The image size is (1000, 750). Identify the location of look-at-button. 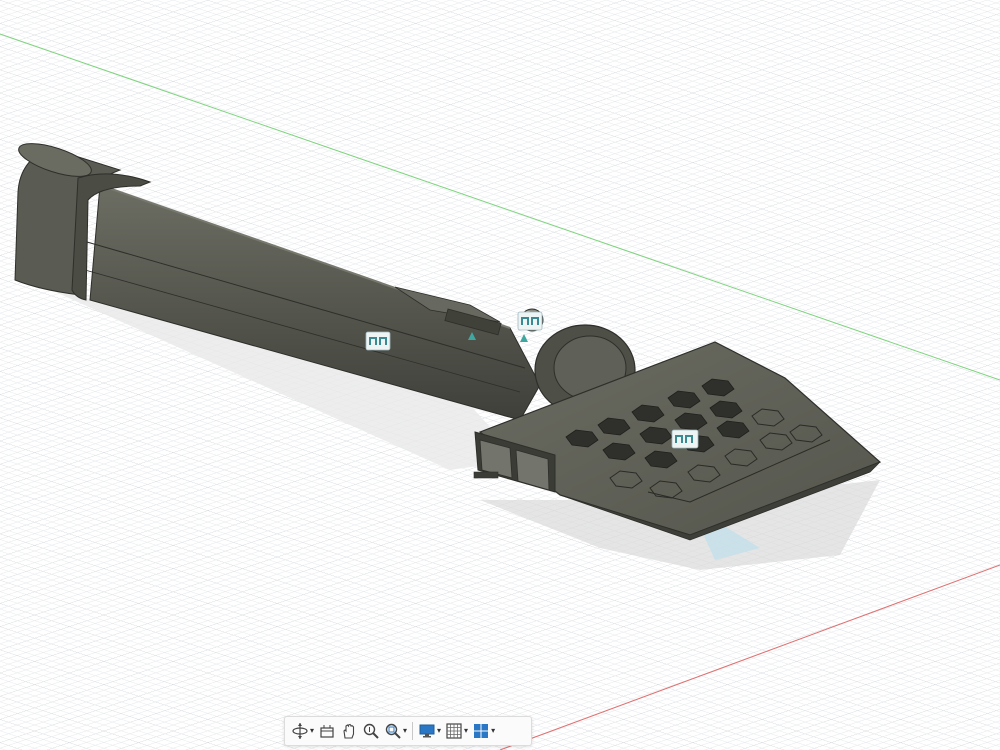
(327, 731).